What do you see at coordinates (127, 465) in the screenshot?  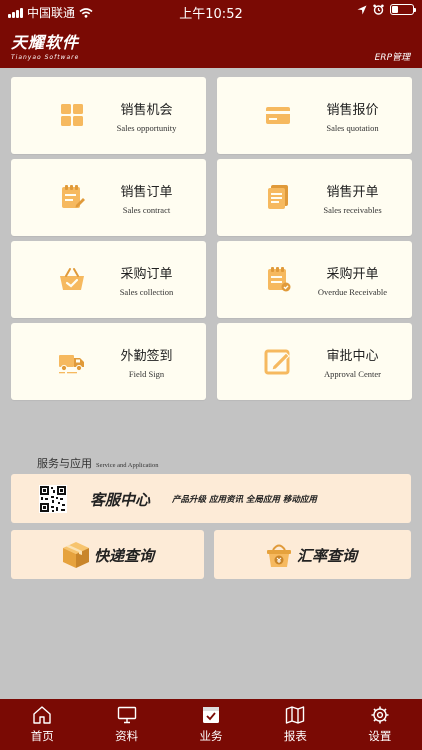 I see `section-title-en: Service and Application` at bounding box center [127, 465].